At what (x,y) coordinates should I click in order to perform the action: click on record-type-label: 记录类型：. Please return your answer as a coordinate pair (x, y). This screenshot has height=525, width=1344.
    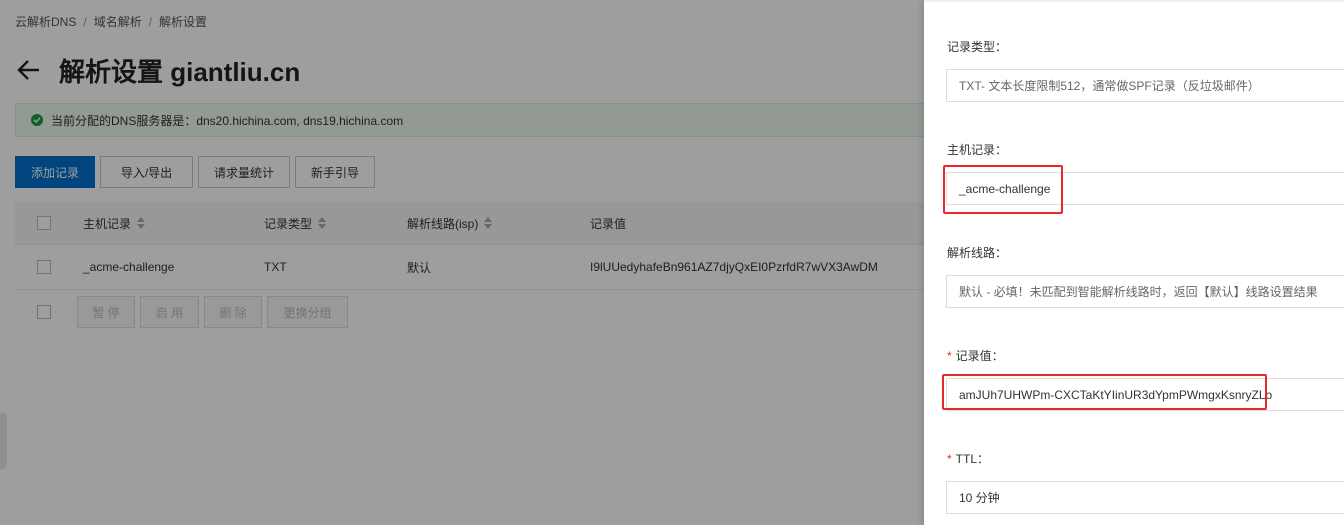
    Looking at the image, I should click on (977, 47).